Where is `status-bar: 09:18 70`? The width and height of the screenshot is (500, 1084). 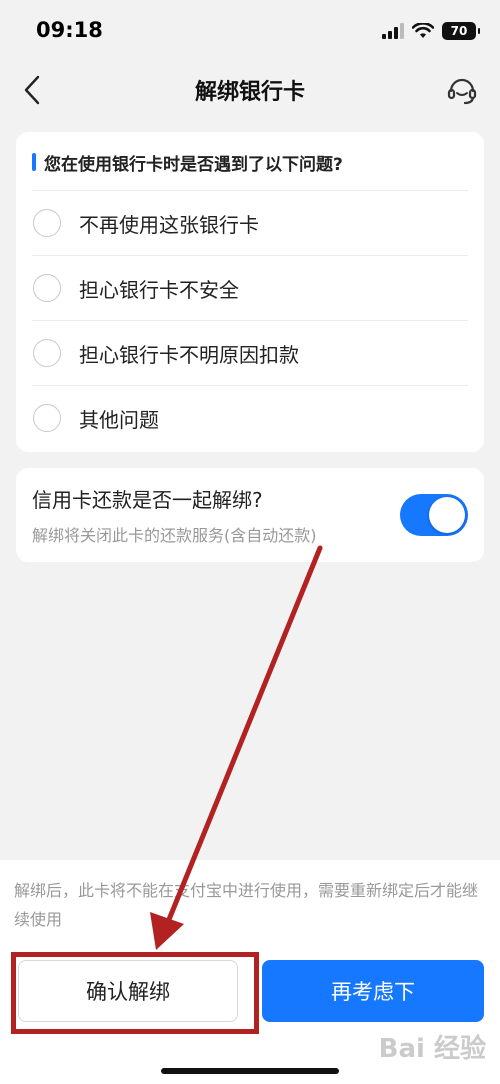 status-bar: 09:18 70 is located at coordinates (250, 31).